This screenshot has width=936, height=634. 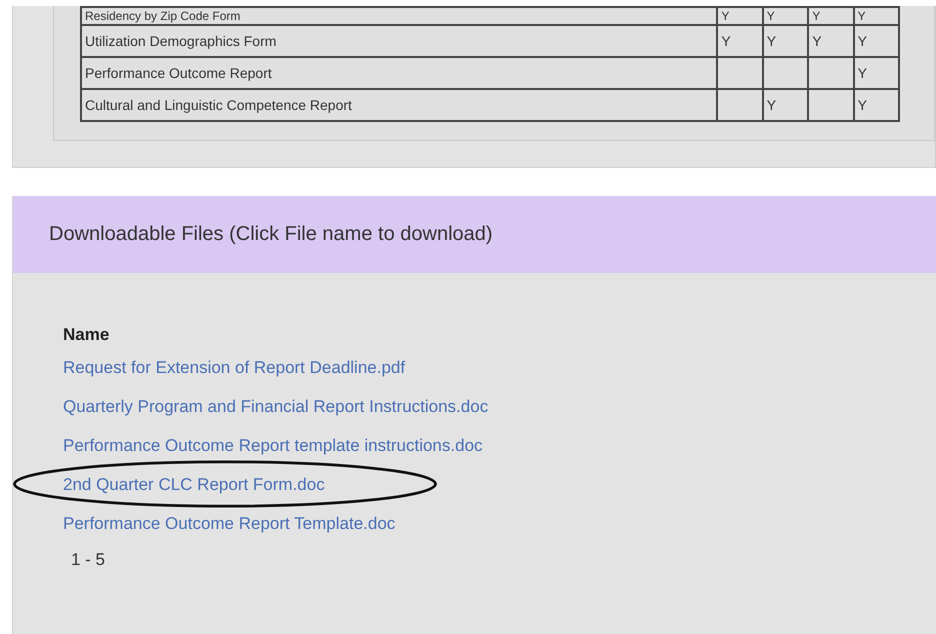 I want to click on column-header: Name, so click(x=86, y=335).